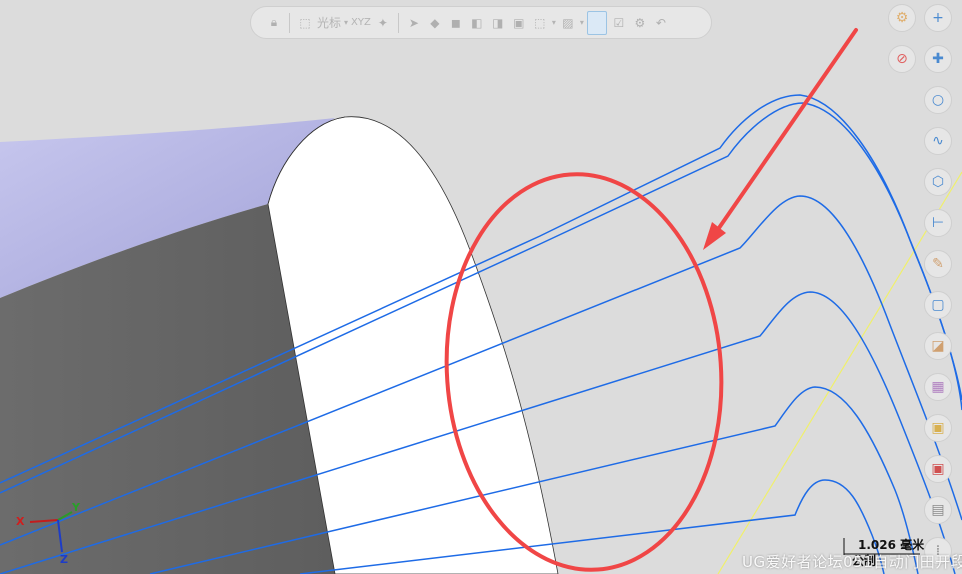 The image size is (962, 574). What do you see at coordinates (64, 559) in the screenshot?
I see `z-axis-label: Z` at bounding box center [64, 559].